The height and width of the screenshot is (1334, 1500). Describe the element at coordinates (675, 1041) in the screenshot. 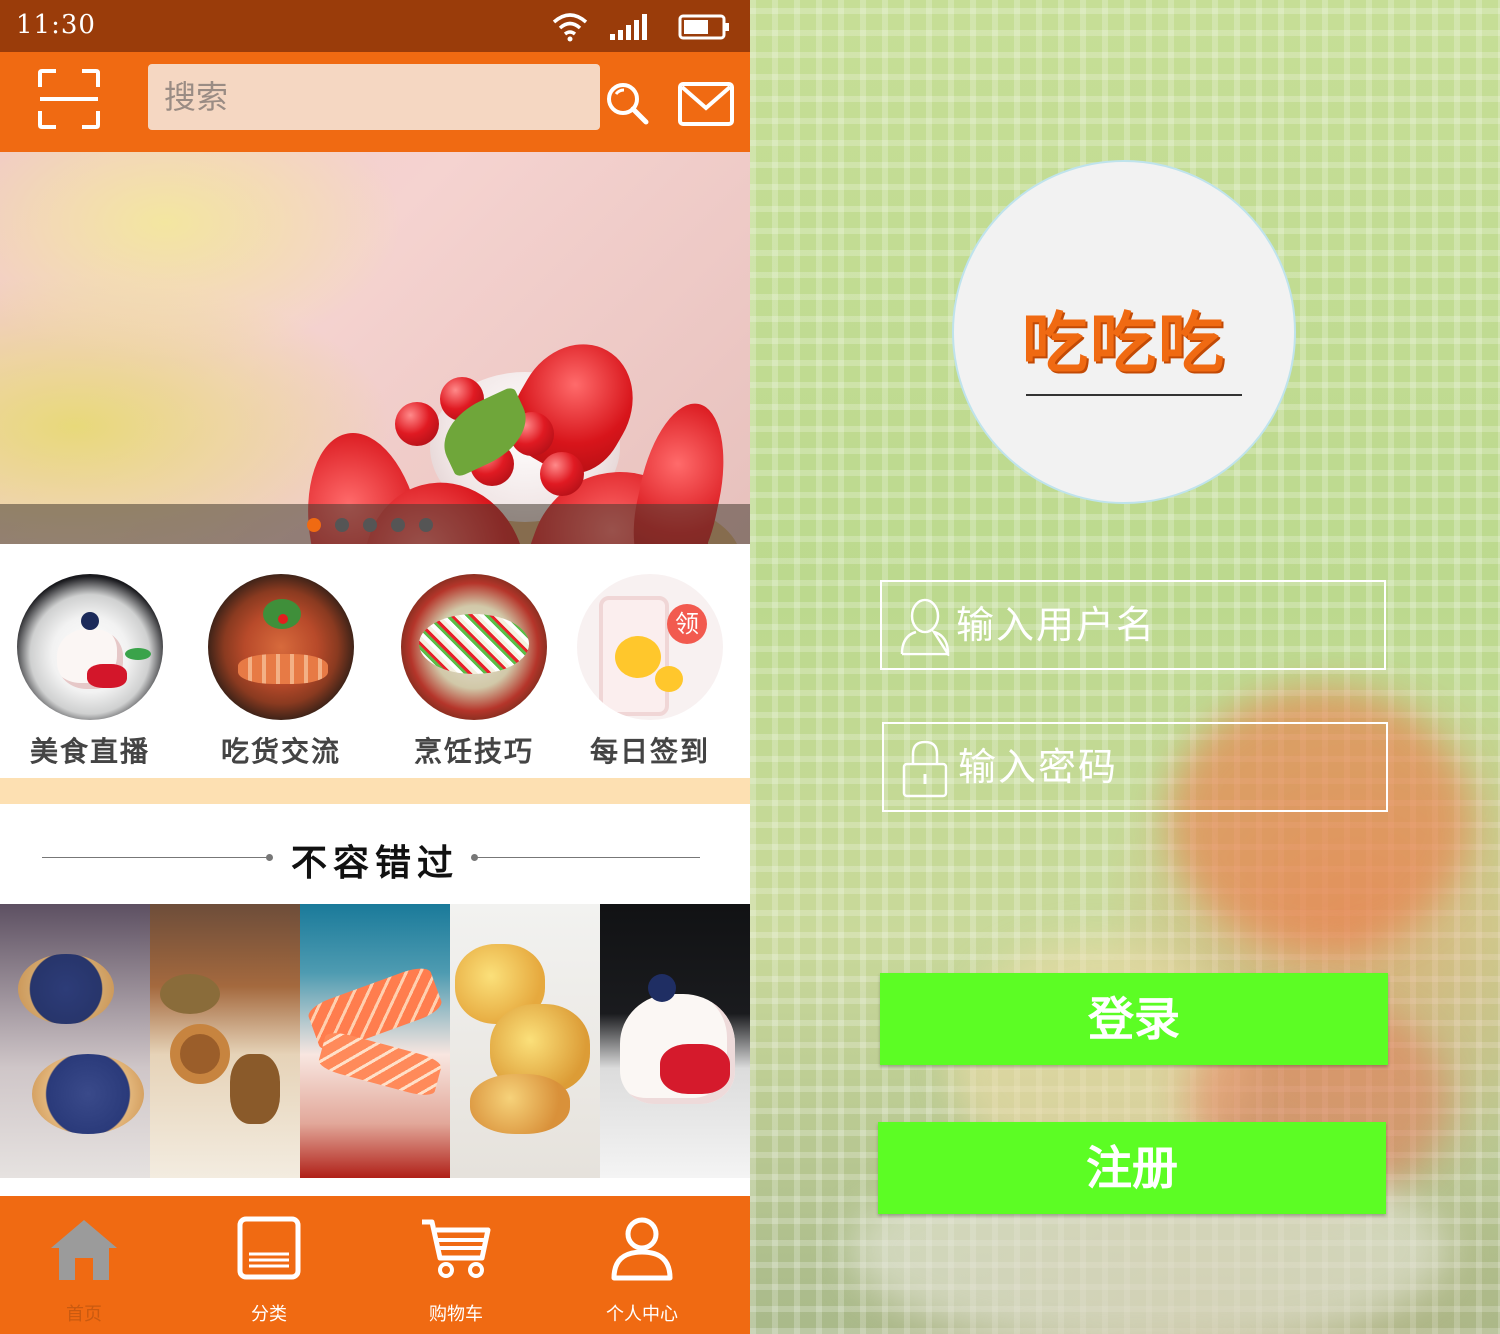

I see `featured-tile-panna-cotta` at that location.